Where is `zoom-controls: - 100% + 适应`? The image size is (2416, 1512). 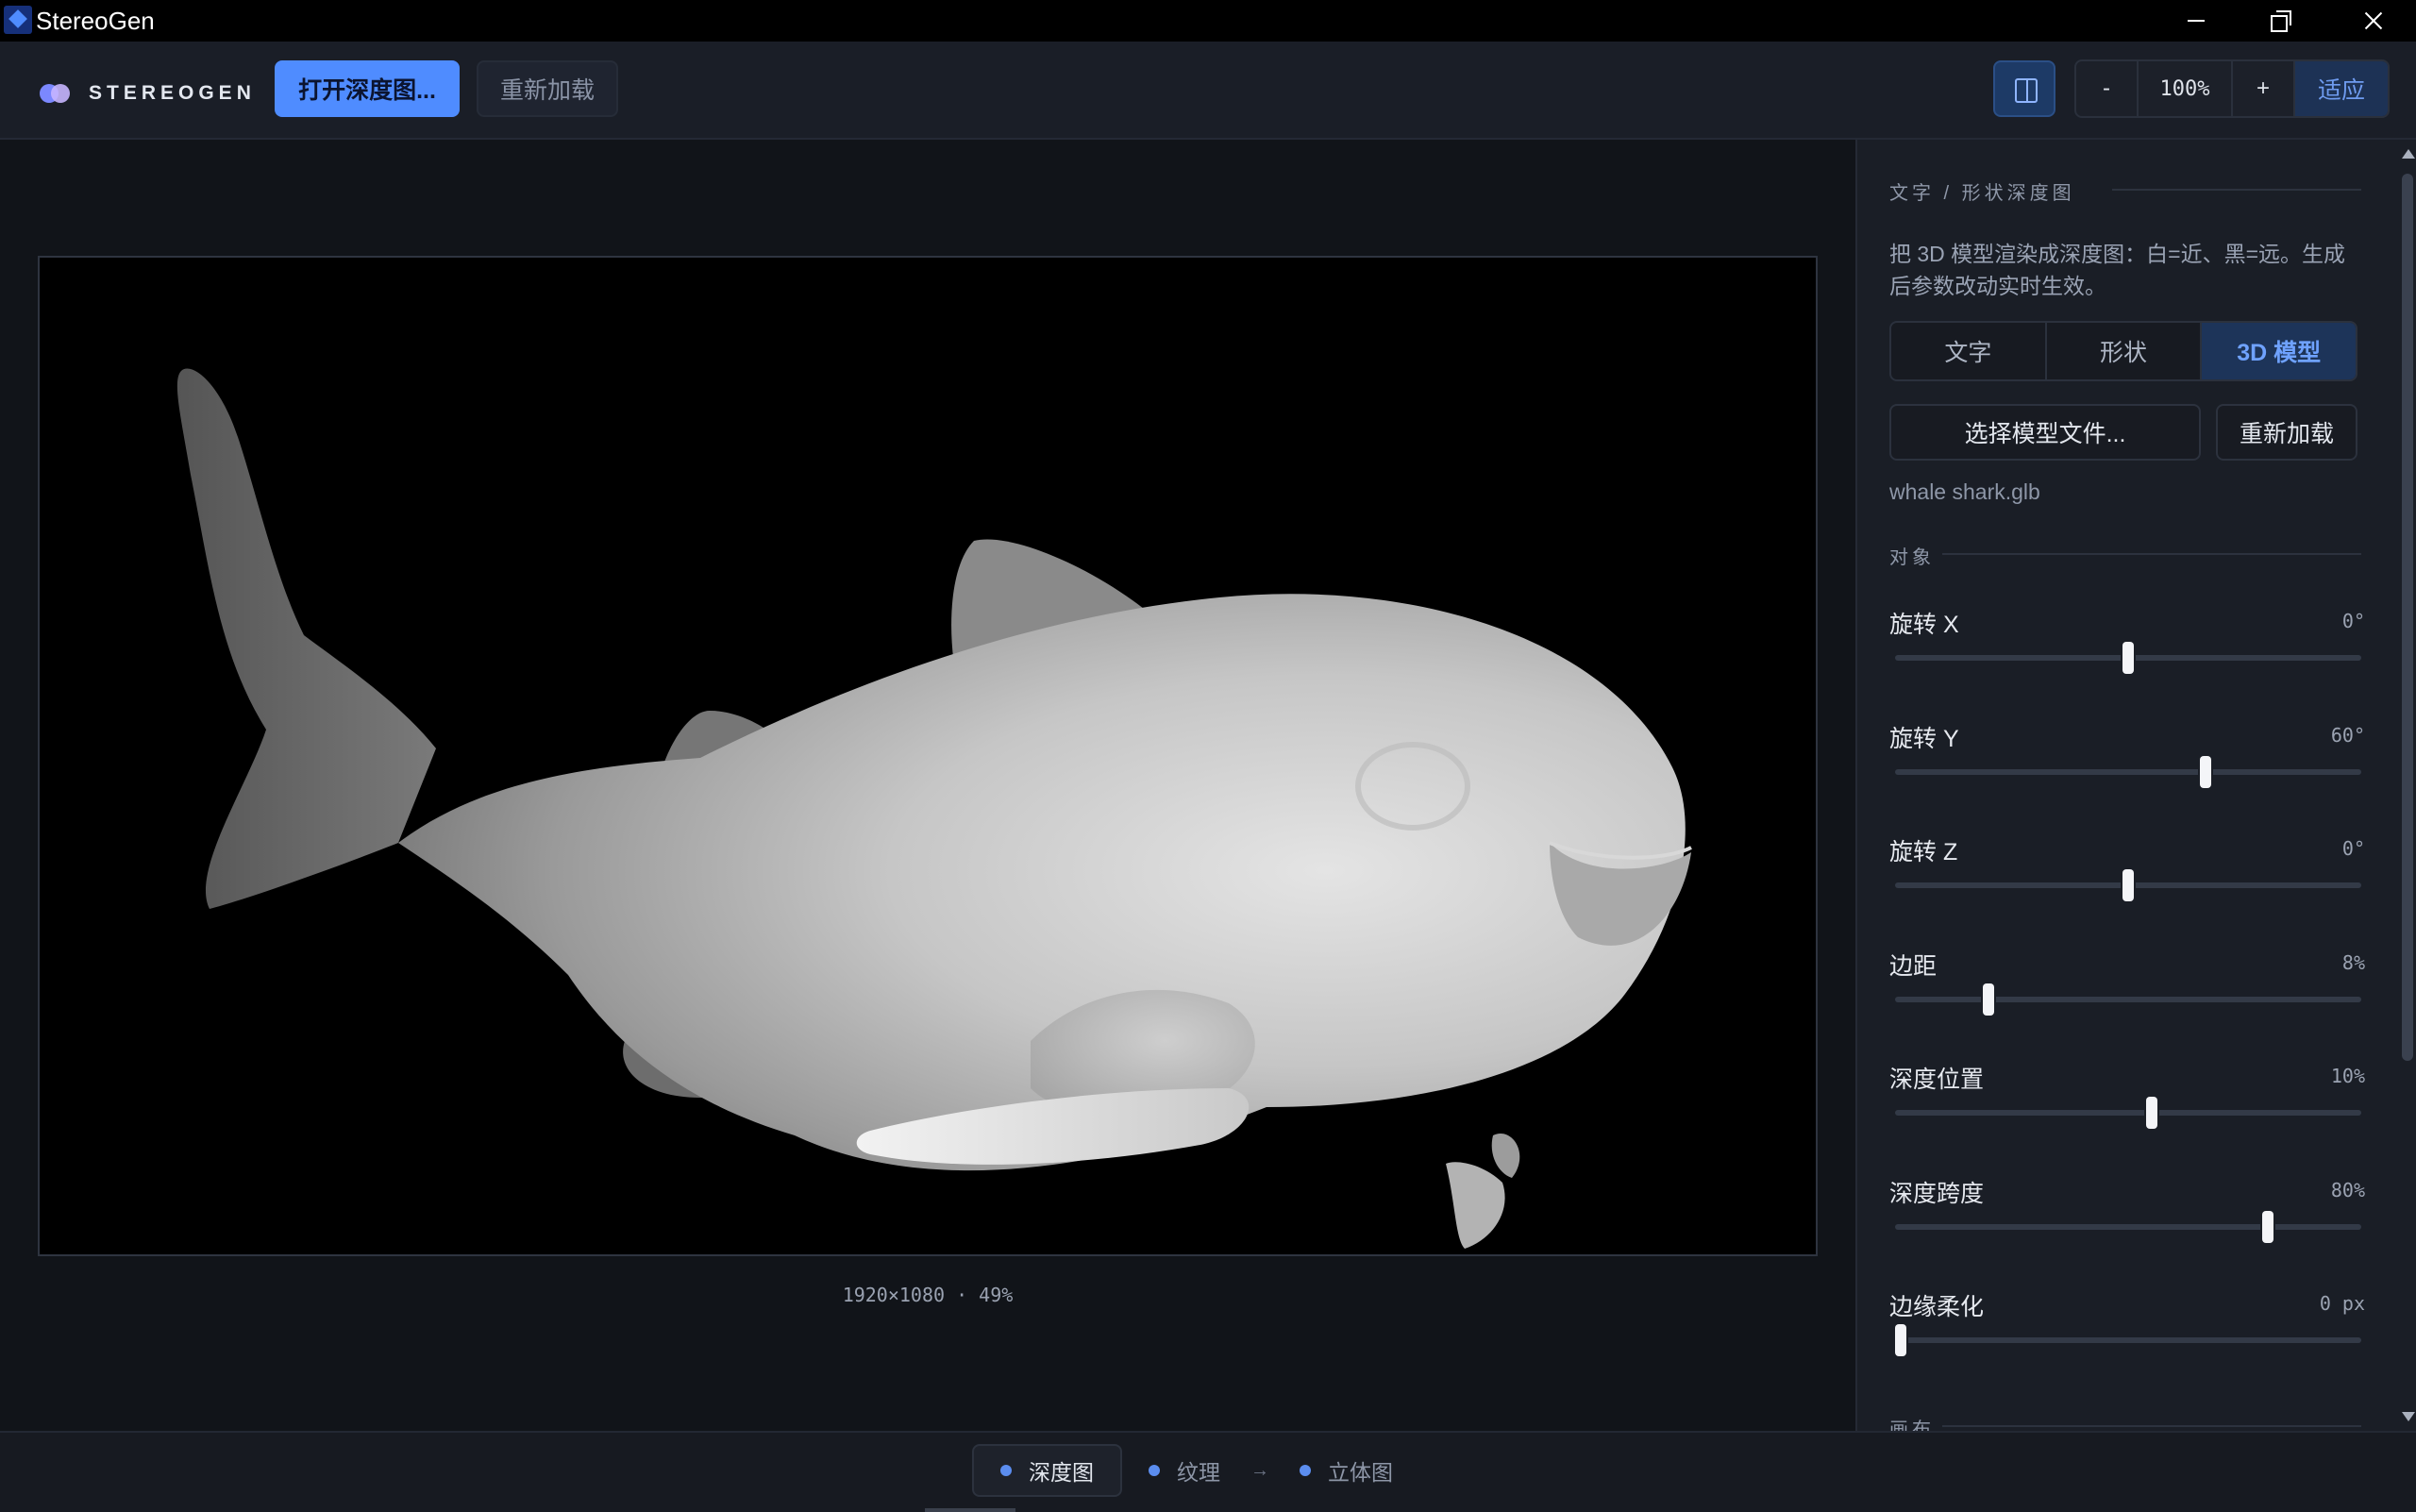 zoom-controls: - 100% + 适应 is located at coordinates (2232, 88).